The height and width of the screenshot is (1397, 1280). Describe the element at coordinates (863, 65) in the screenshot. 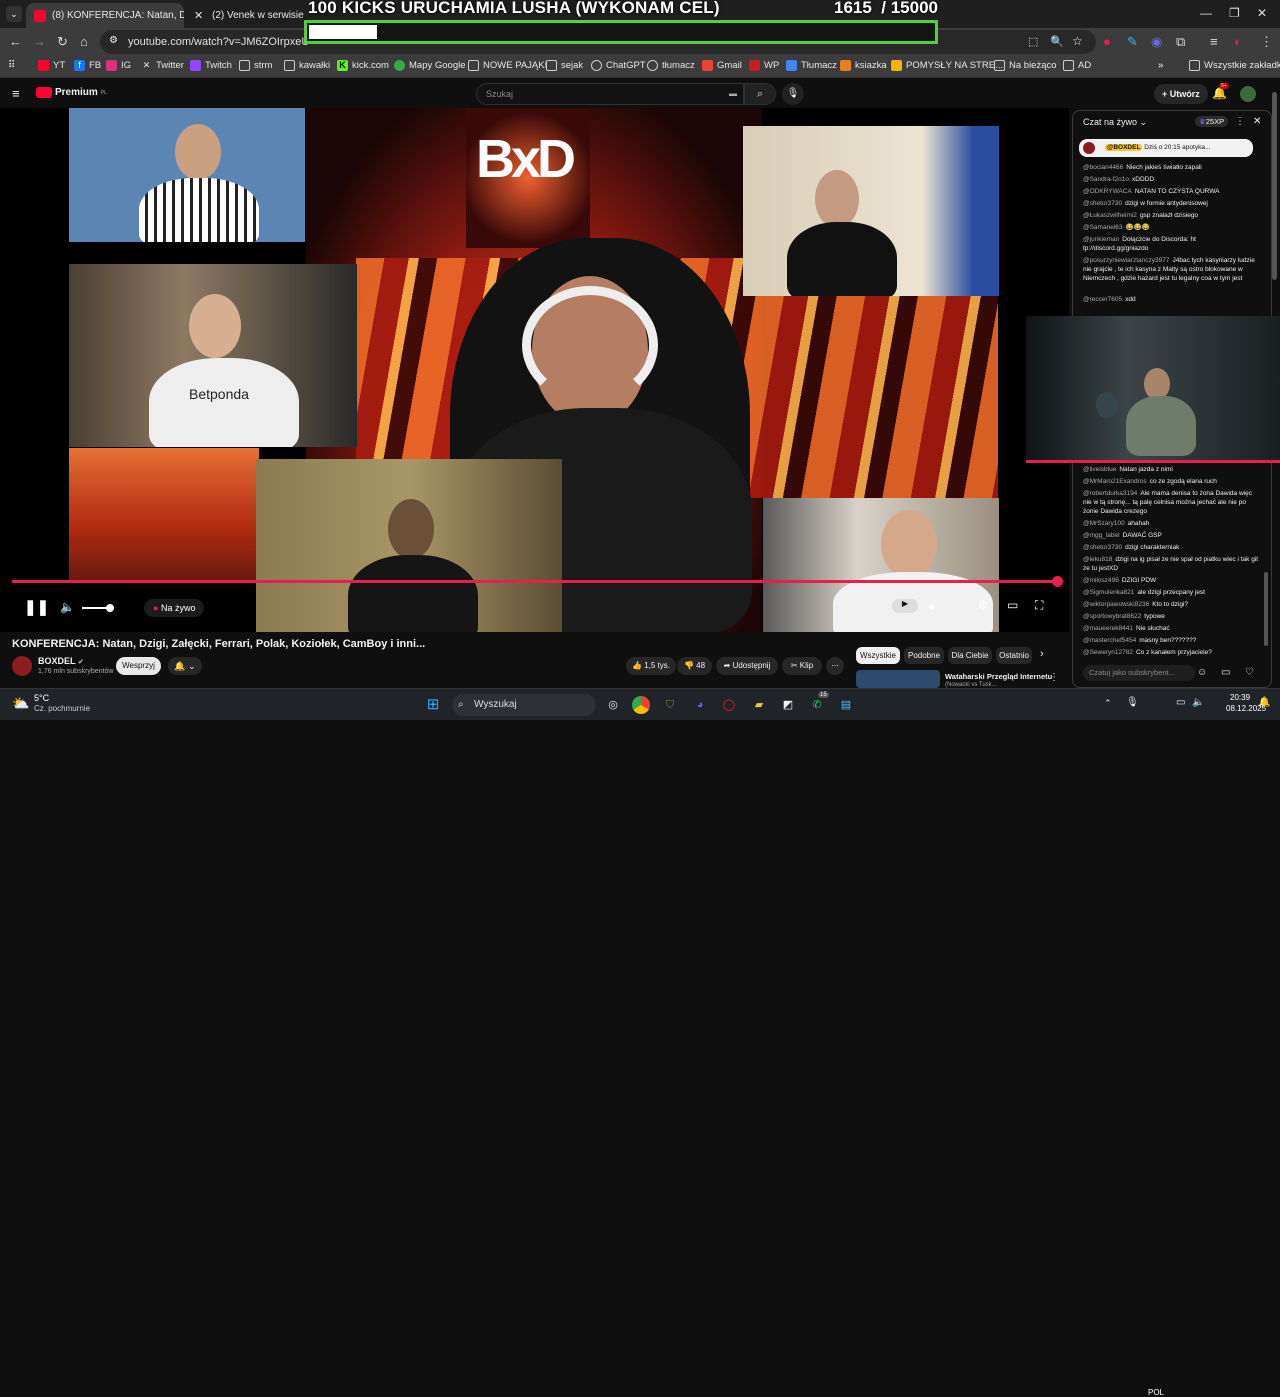

I see `bookmark-item: ksiazka` at that location.